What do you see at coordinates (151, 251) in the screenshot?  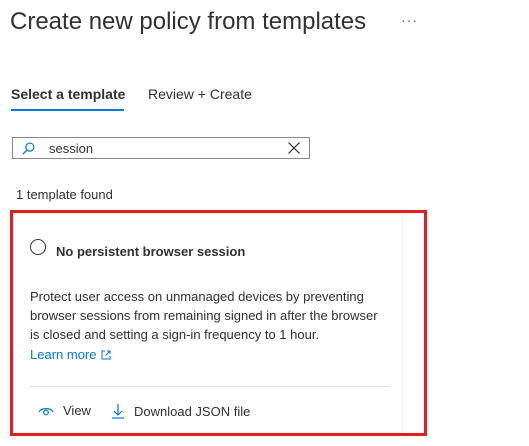 I see `template-title: No persistent browser session` at bounding box center [151, 251].